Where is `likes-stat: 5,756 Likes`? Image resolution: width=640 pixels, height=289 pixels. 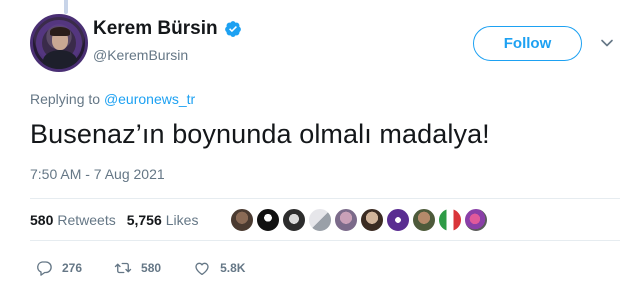 likes-stat: 5,756 Likes is located at coordinates (163, 220).